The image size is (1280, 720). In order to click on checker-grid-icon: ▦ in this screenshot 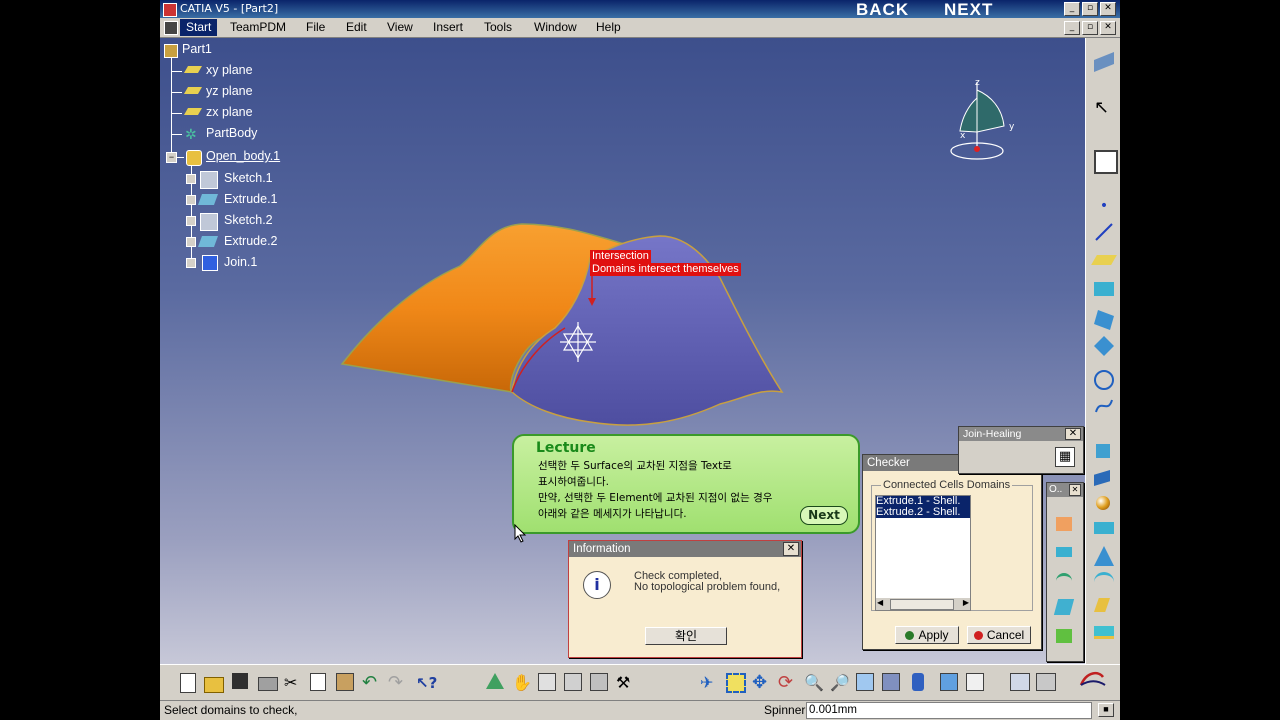, I will do `click(1065, 457)`.